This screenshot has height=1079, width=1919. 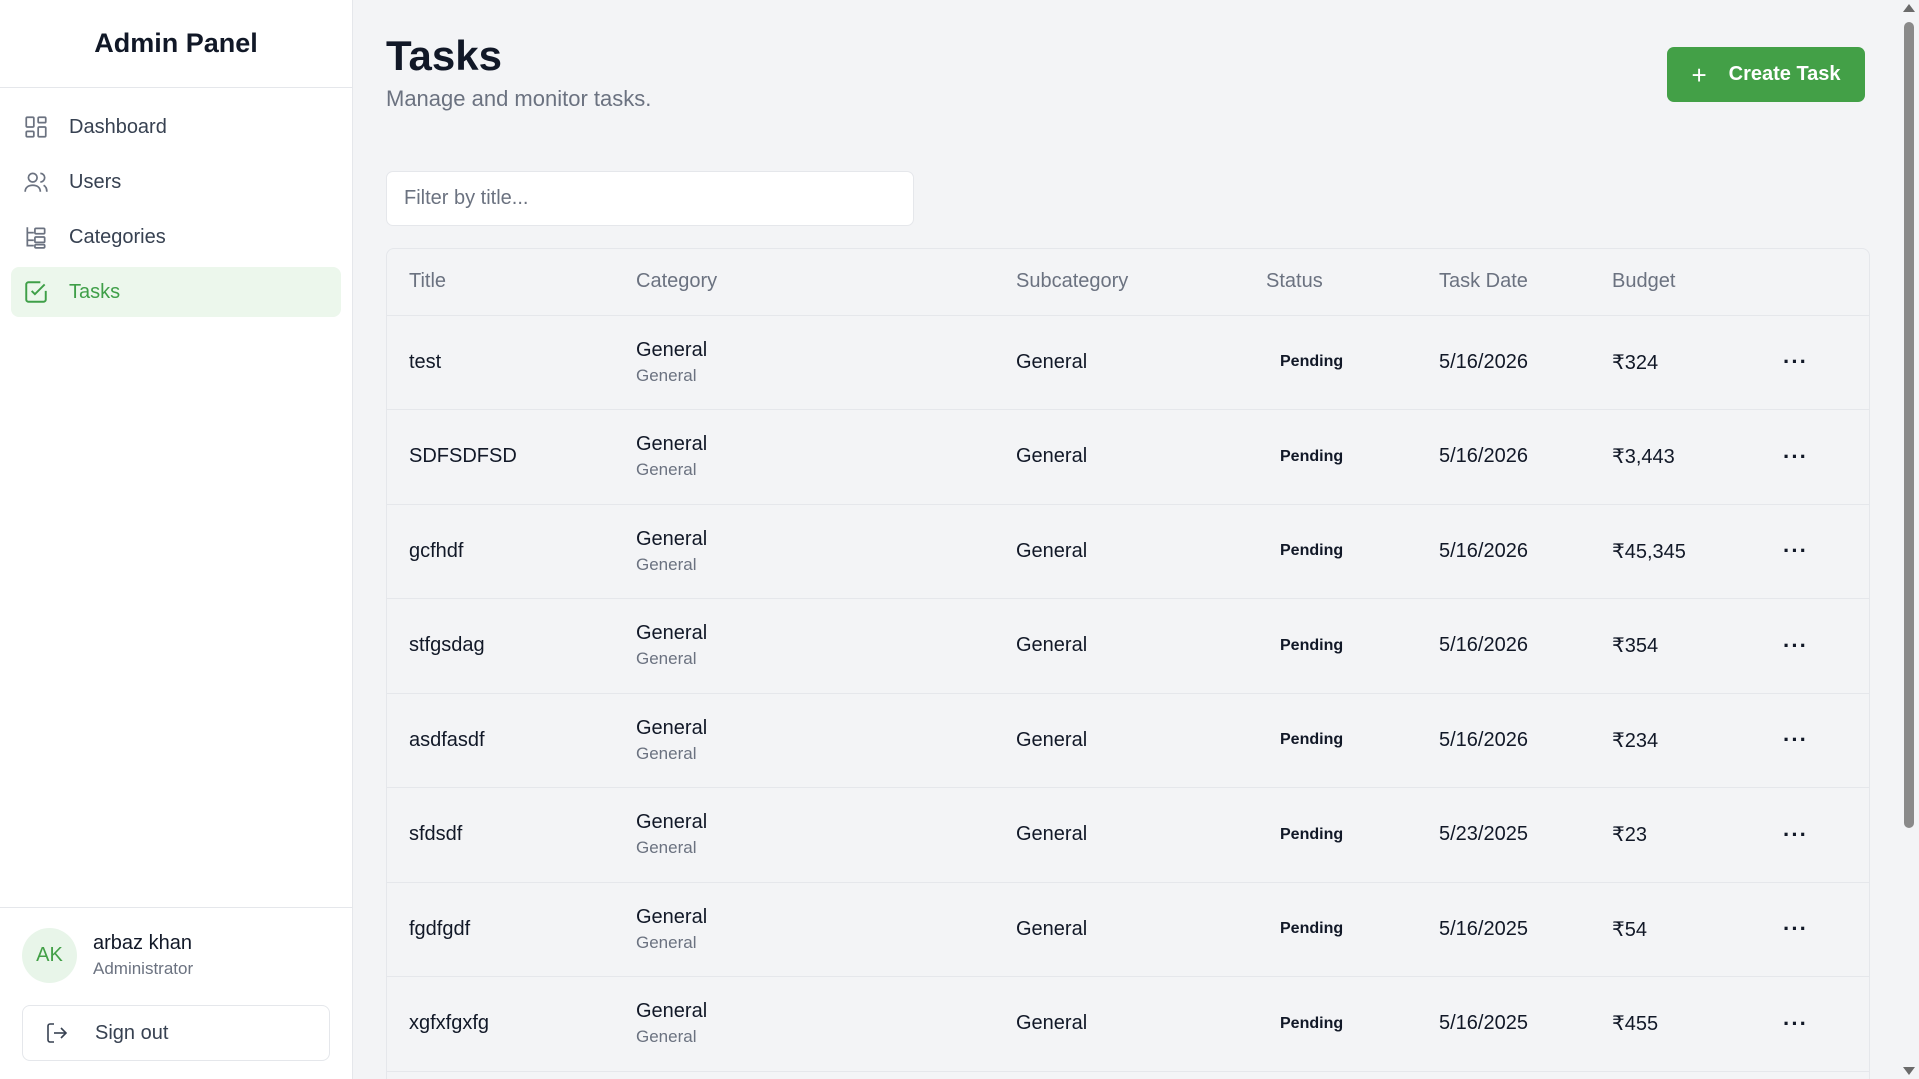 What do you see at coordinates (176, 1033) in the screenshot?
I see `sign-out-button: Sign out` at bounding box center [176, 1033].